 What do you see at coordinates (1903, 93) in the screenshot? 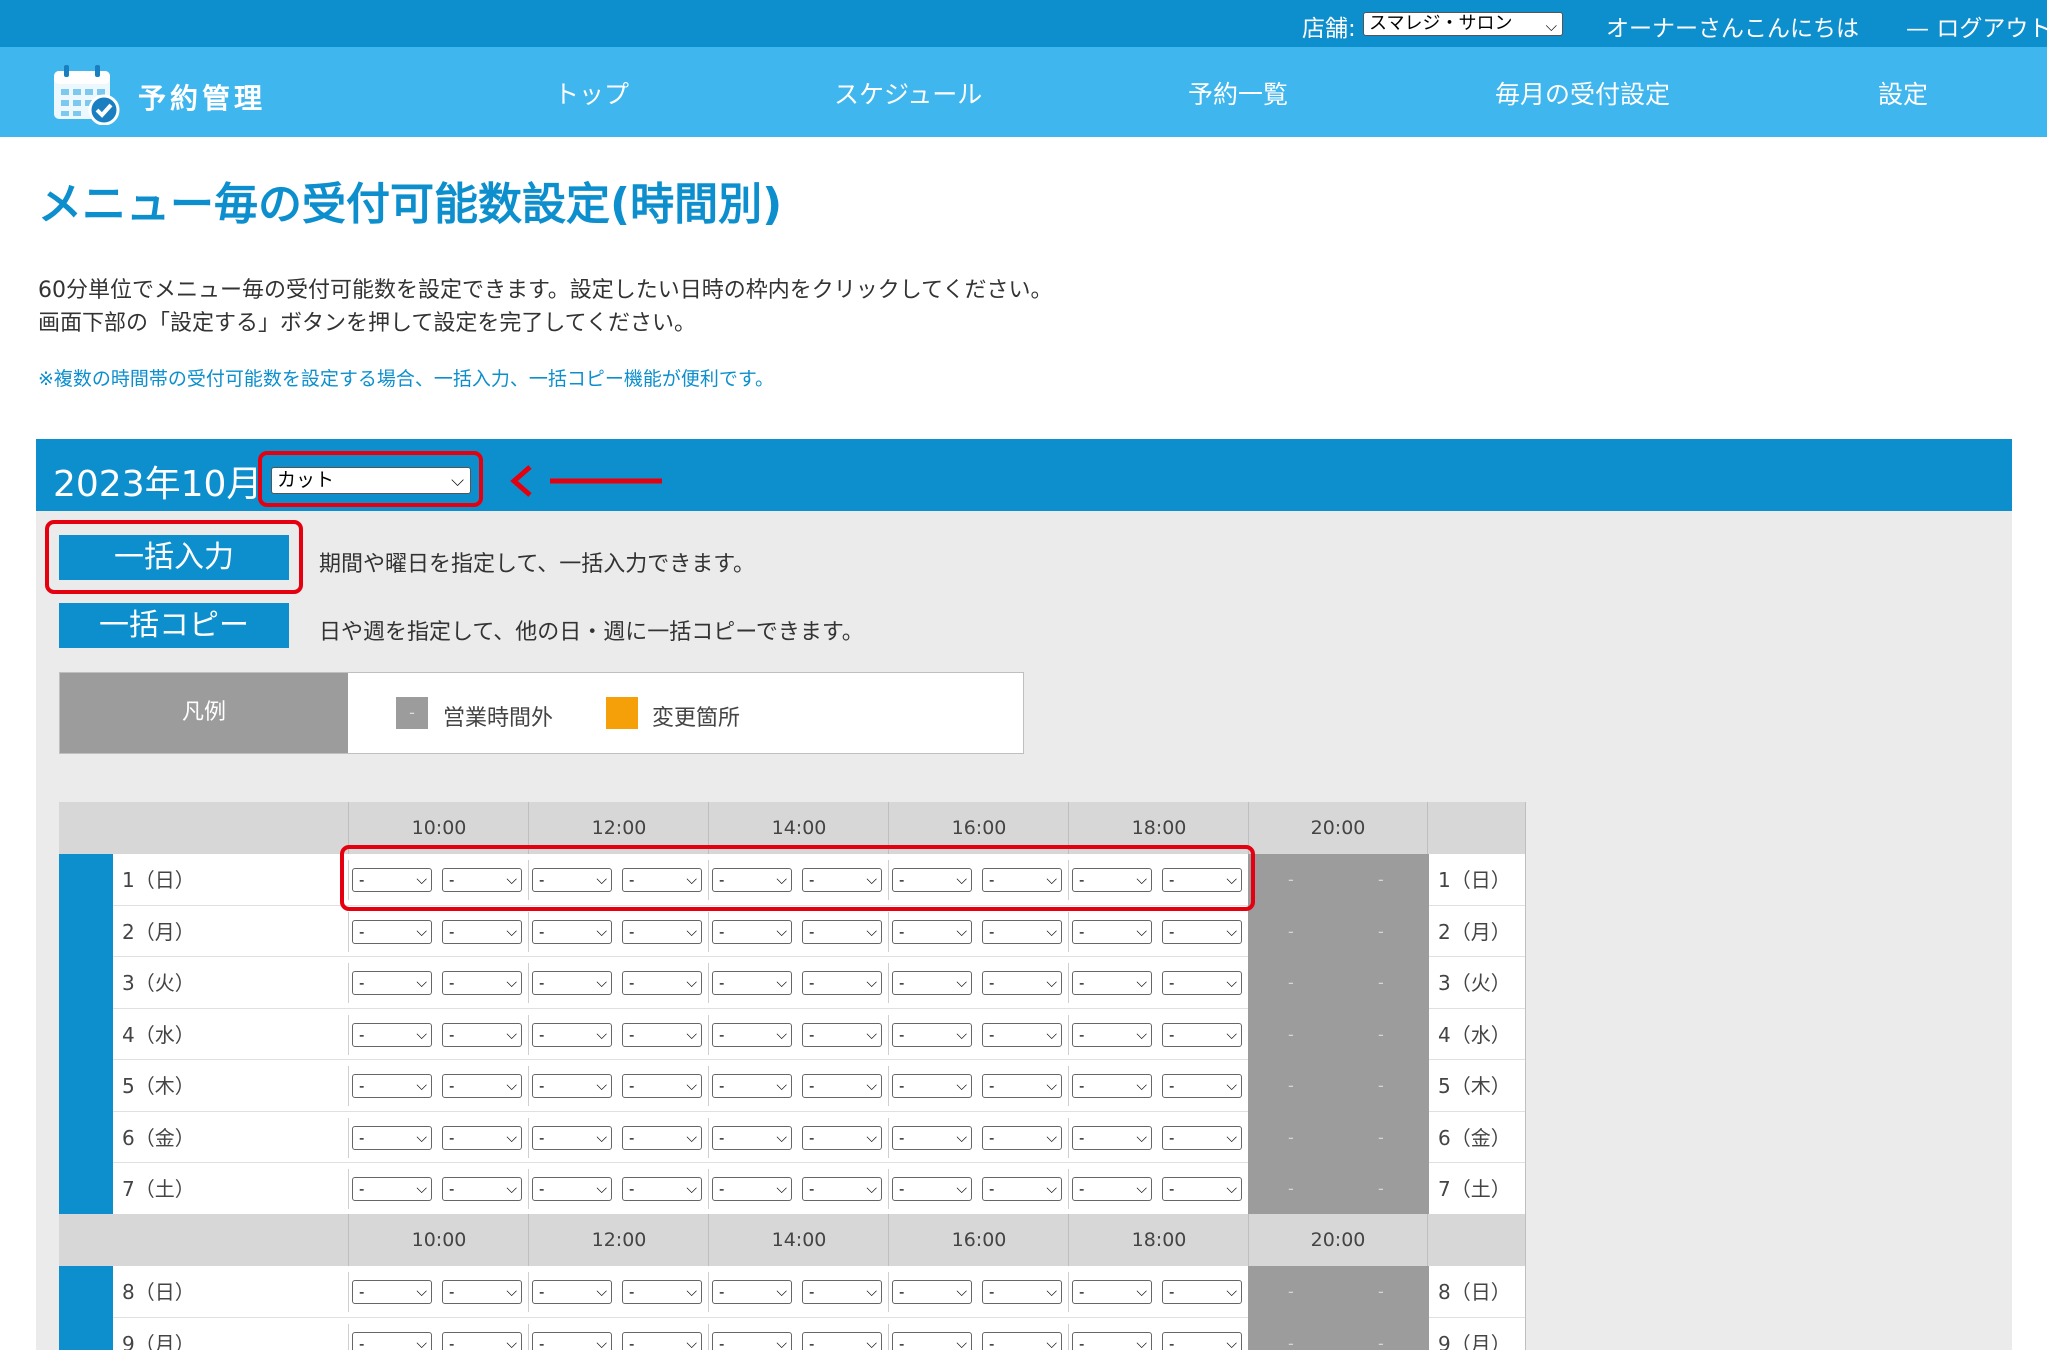
I see `nav-item-settings: 設定` at bounding box center [1903, 93].